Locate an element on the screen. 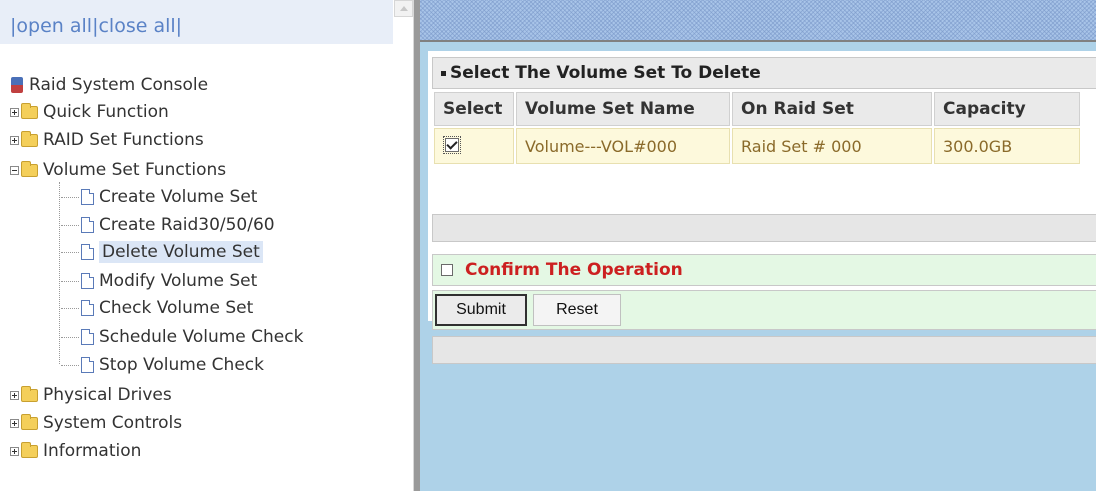 This screenshot has height=491, width=1096. tree-item-delete-volume-set: Delete Volume Set is located at coordinates (162, 252).